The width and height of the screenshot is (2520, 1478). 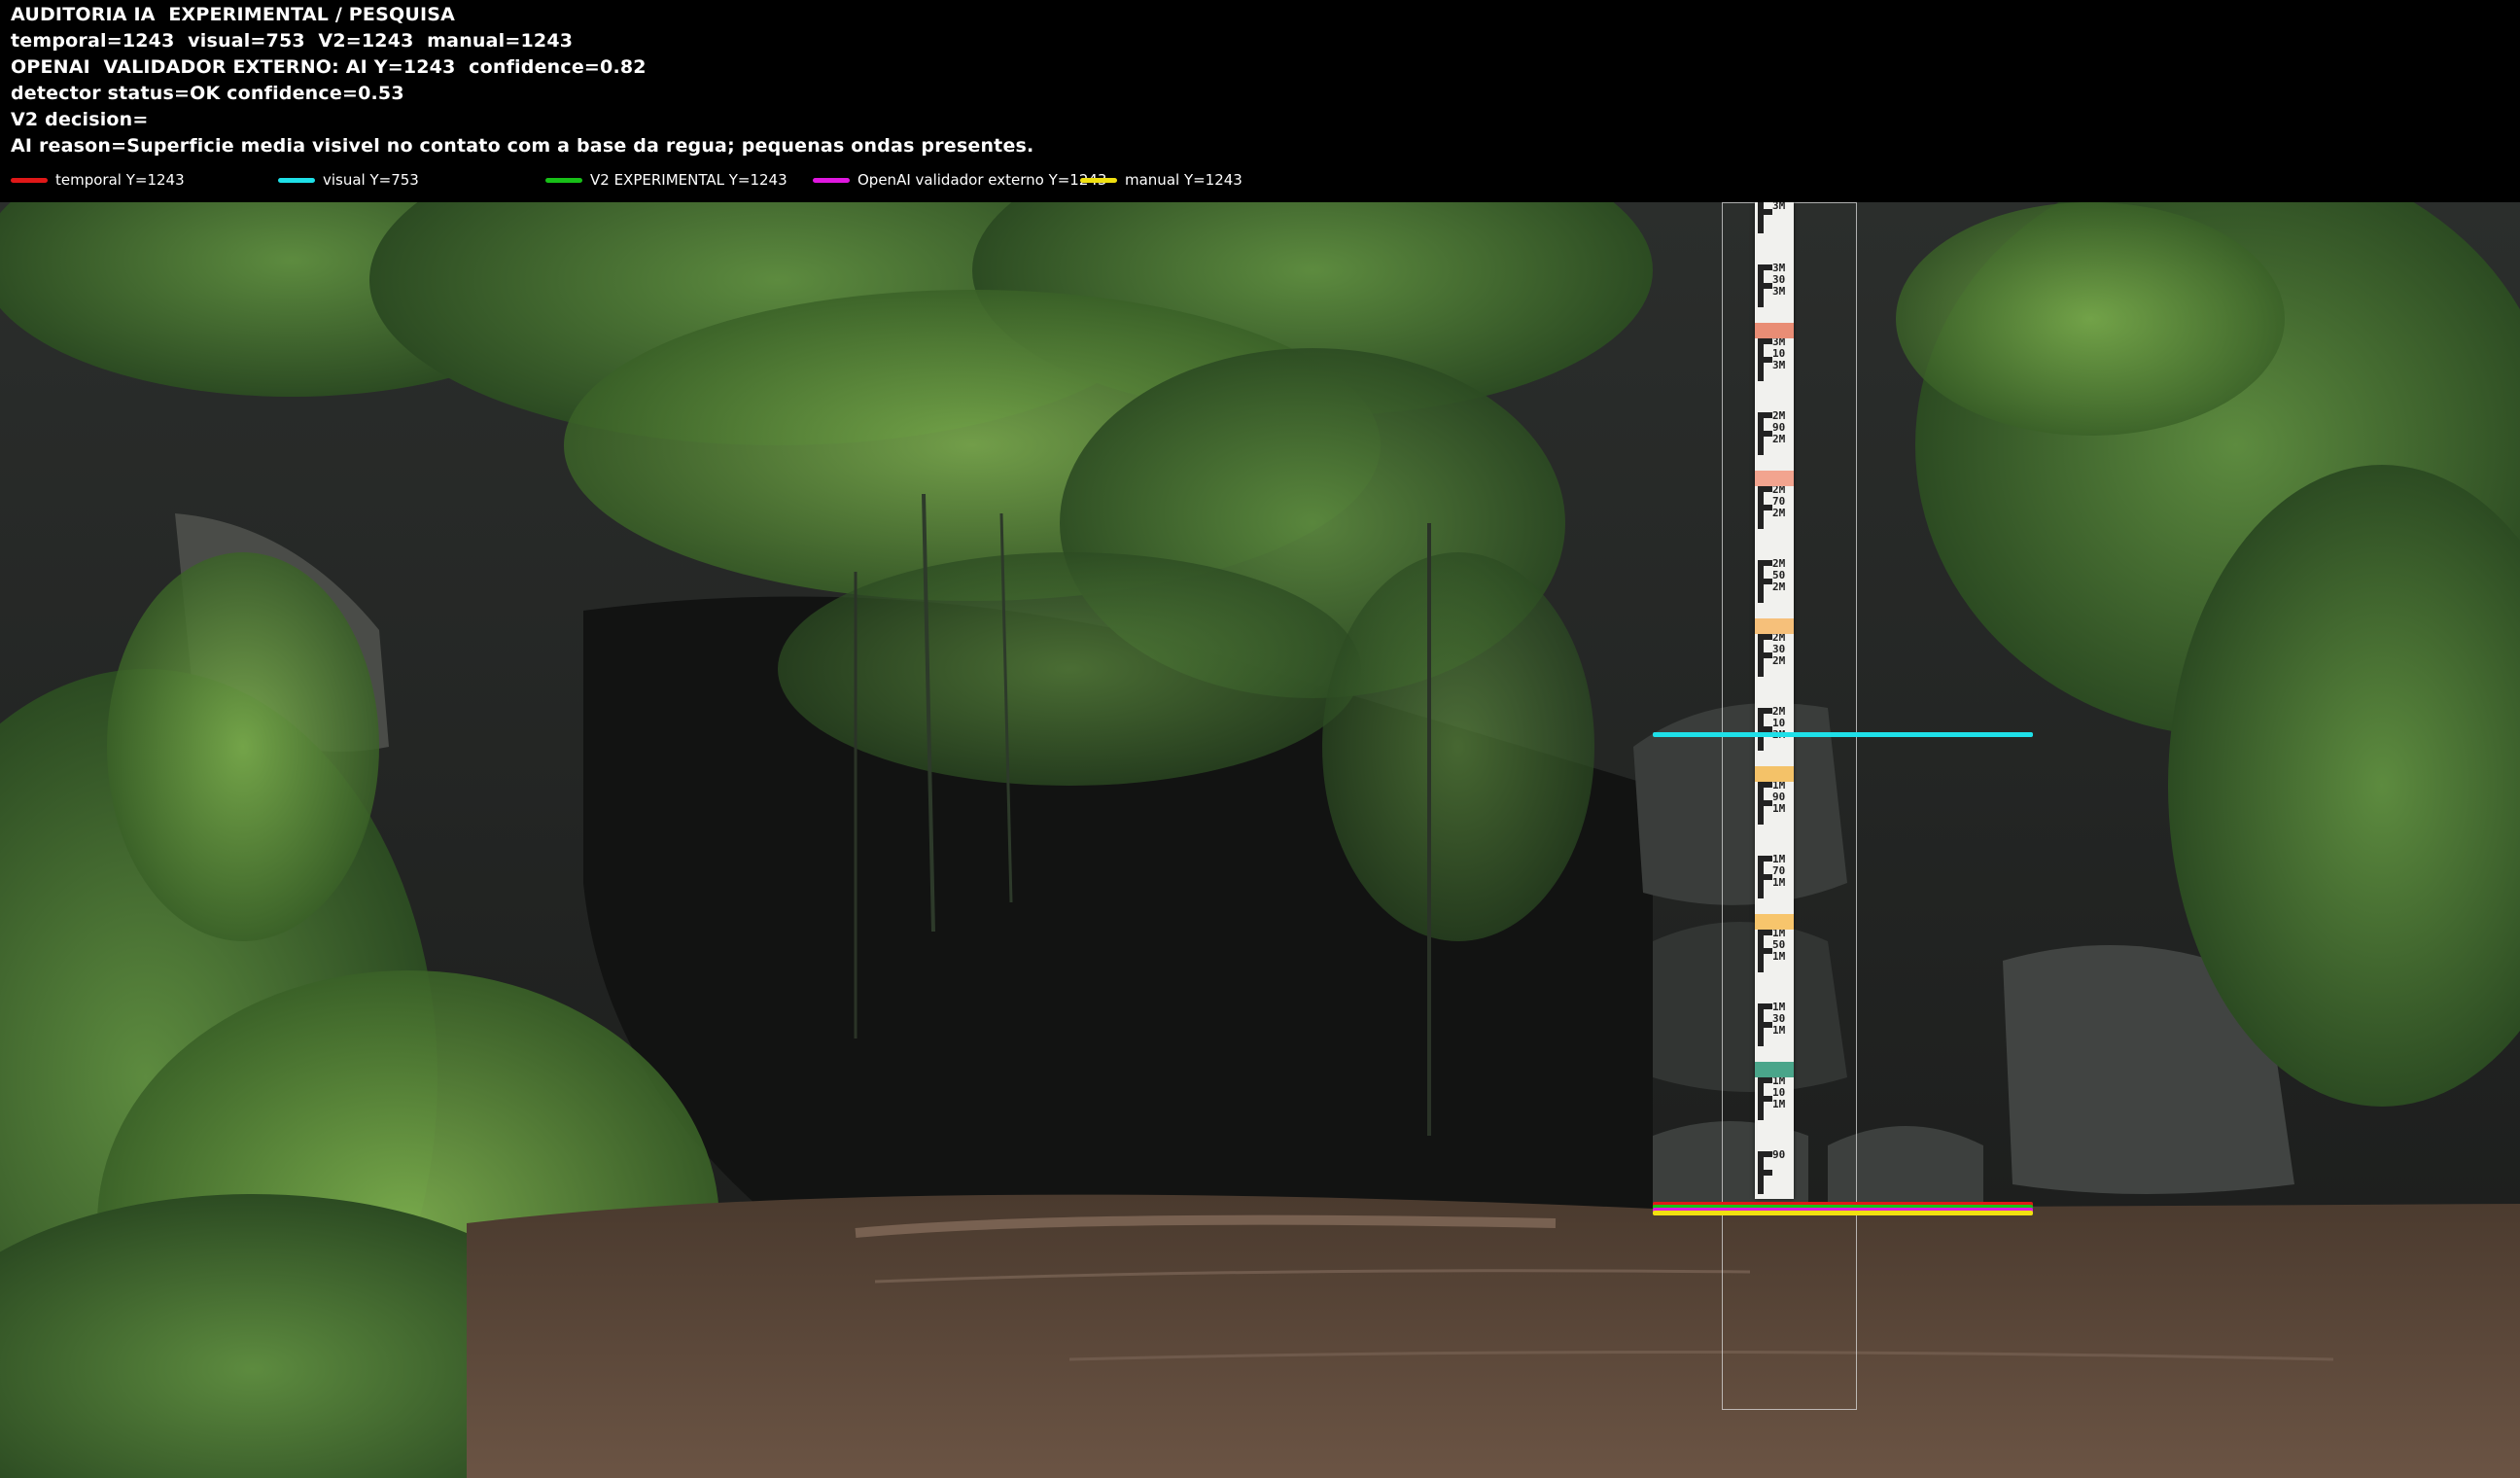 I want to click on gauge-segment: 3M 10 3M, so click(x=1774, y=368).